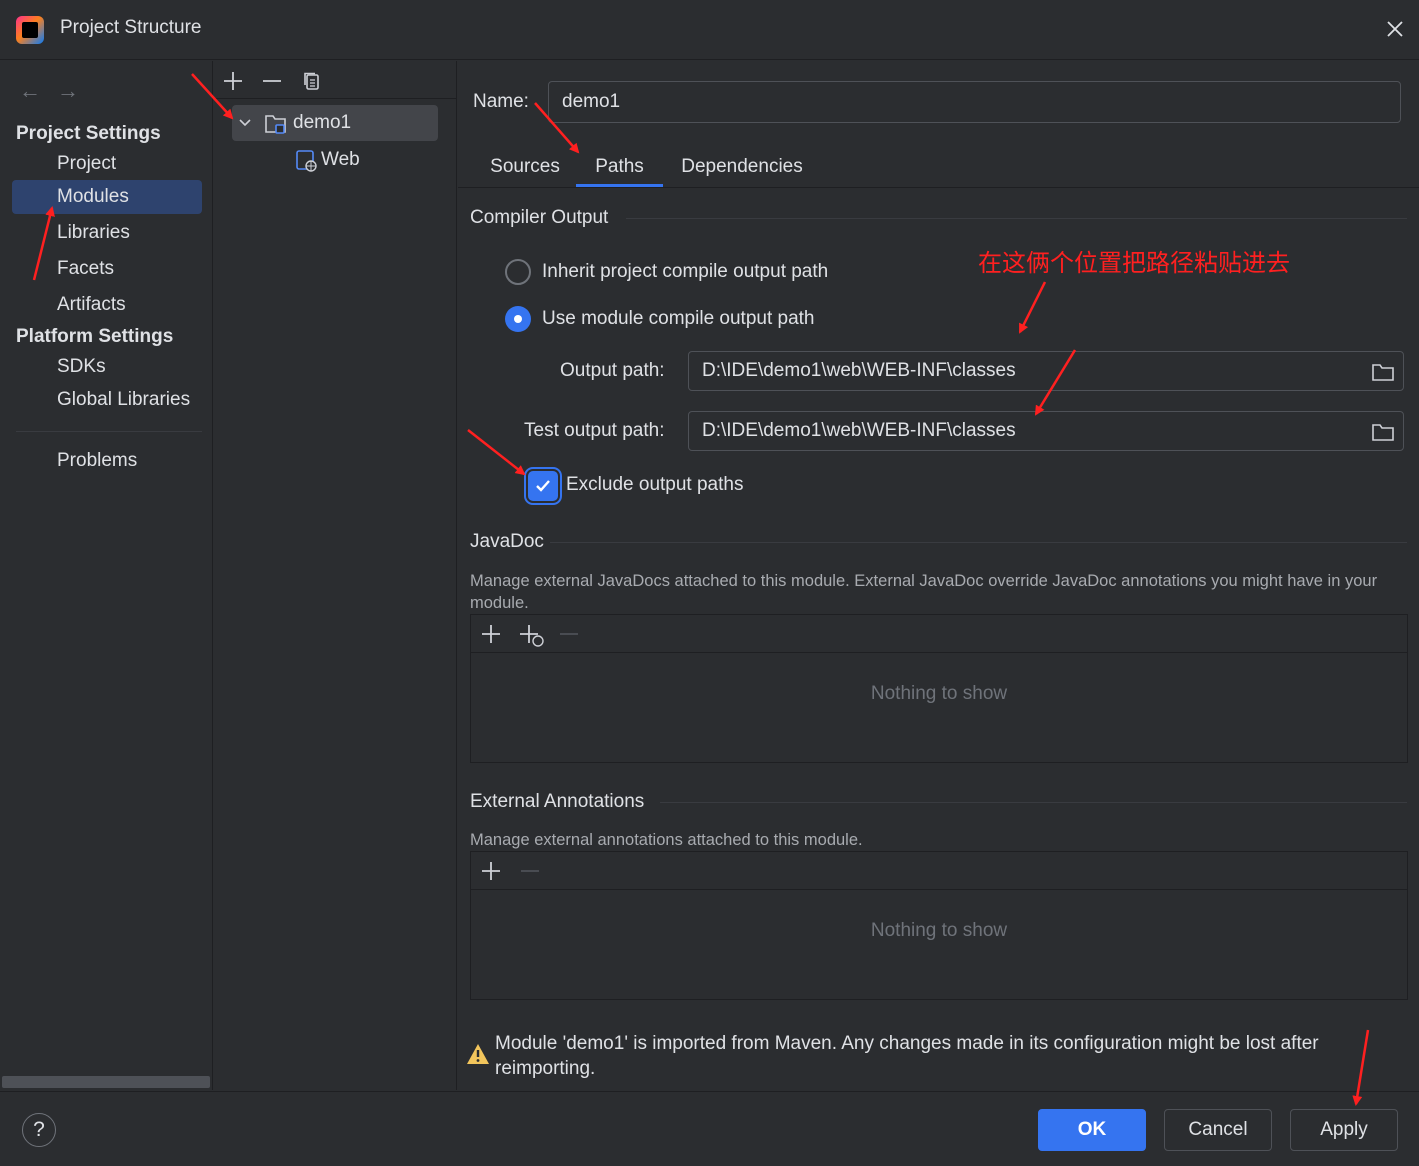 This screenshot has height=1166, width=1419. Describe the element at coordinates (859, 371) in the screenshot. I see `output-path-value: D:\IDE\demo1\web\WEB-INF\classes` at that location.